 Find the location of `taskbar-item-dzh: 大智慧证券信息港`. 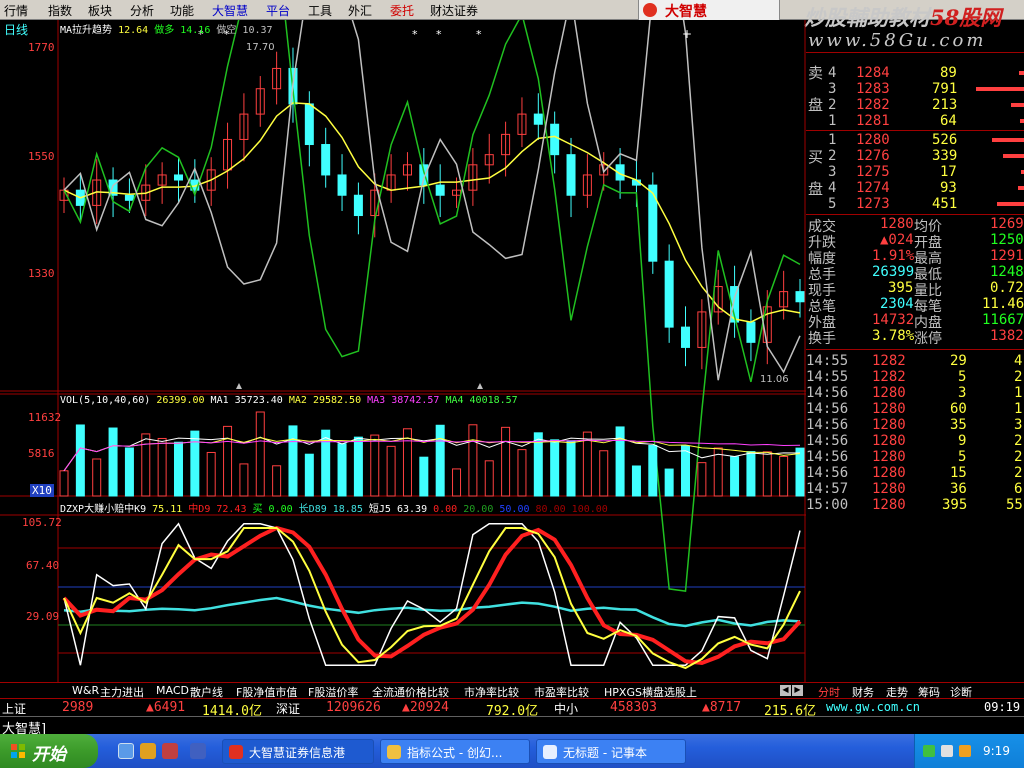

taskbar-item-dzh: 大智慧证券信息港 is located at coordinates (298, 751).